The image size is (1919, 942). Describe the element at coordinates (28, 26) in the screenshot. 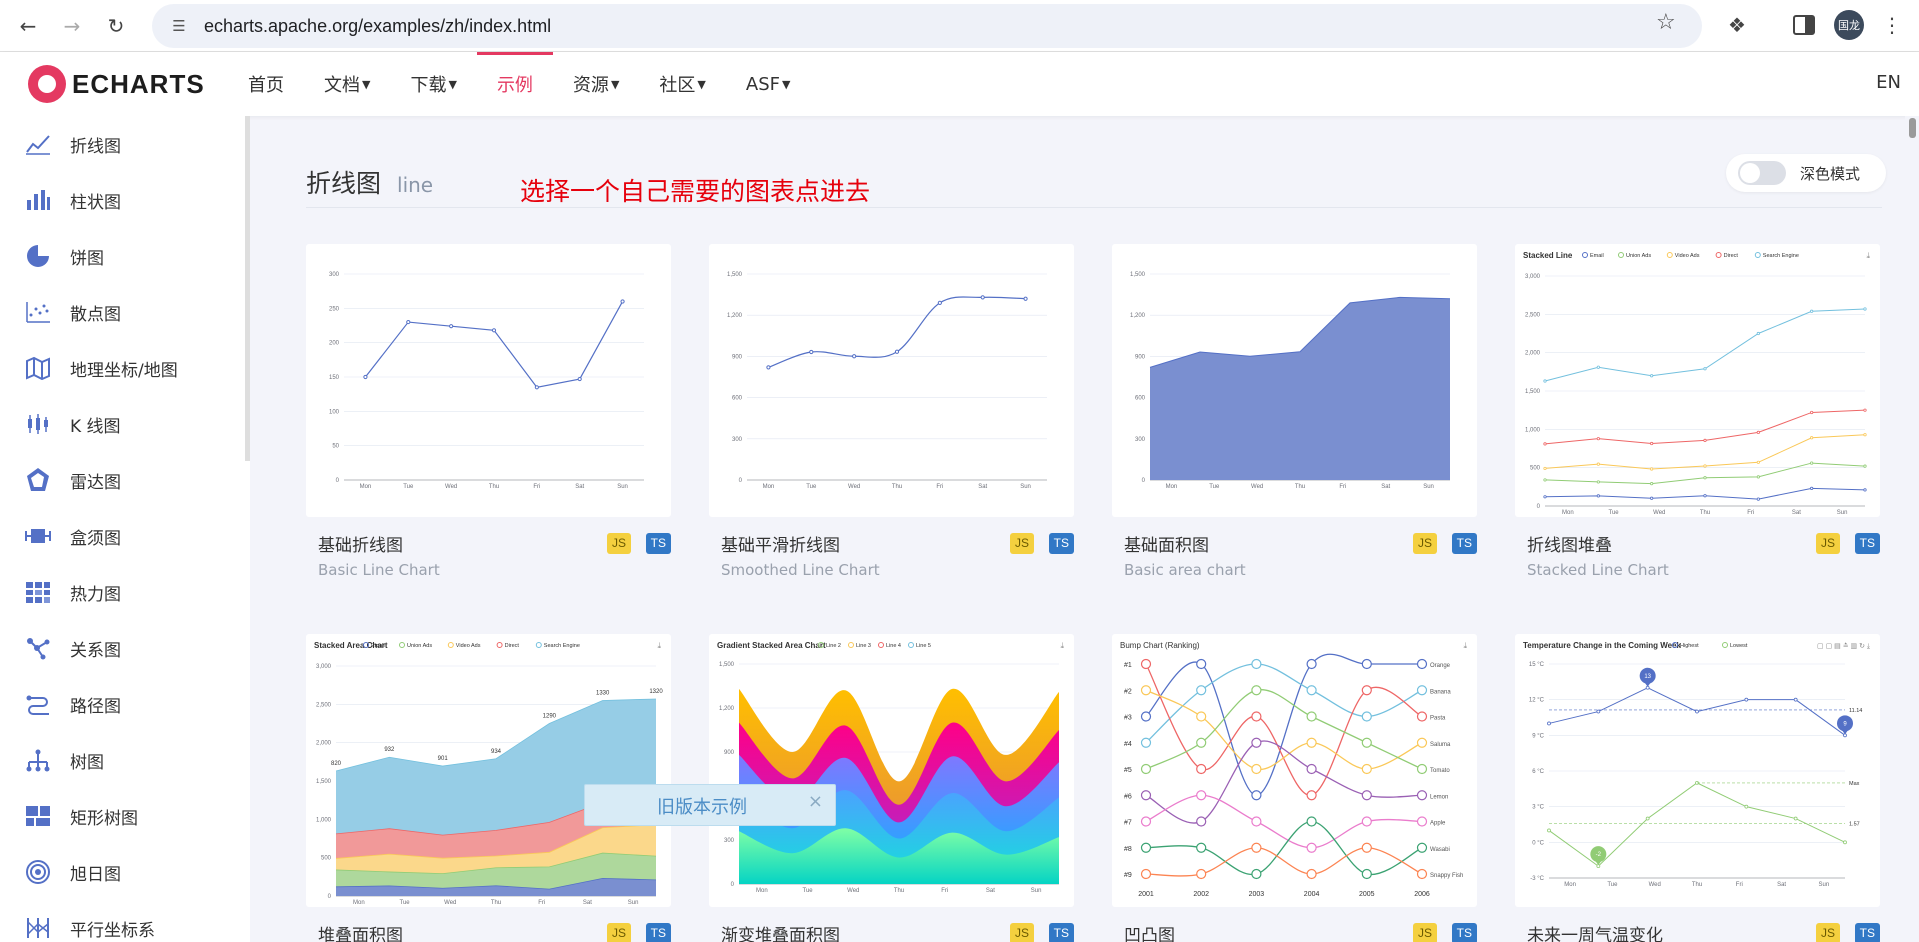

I see `back-icon: ←` at that location.